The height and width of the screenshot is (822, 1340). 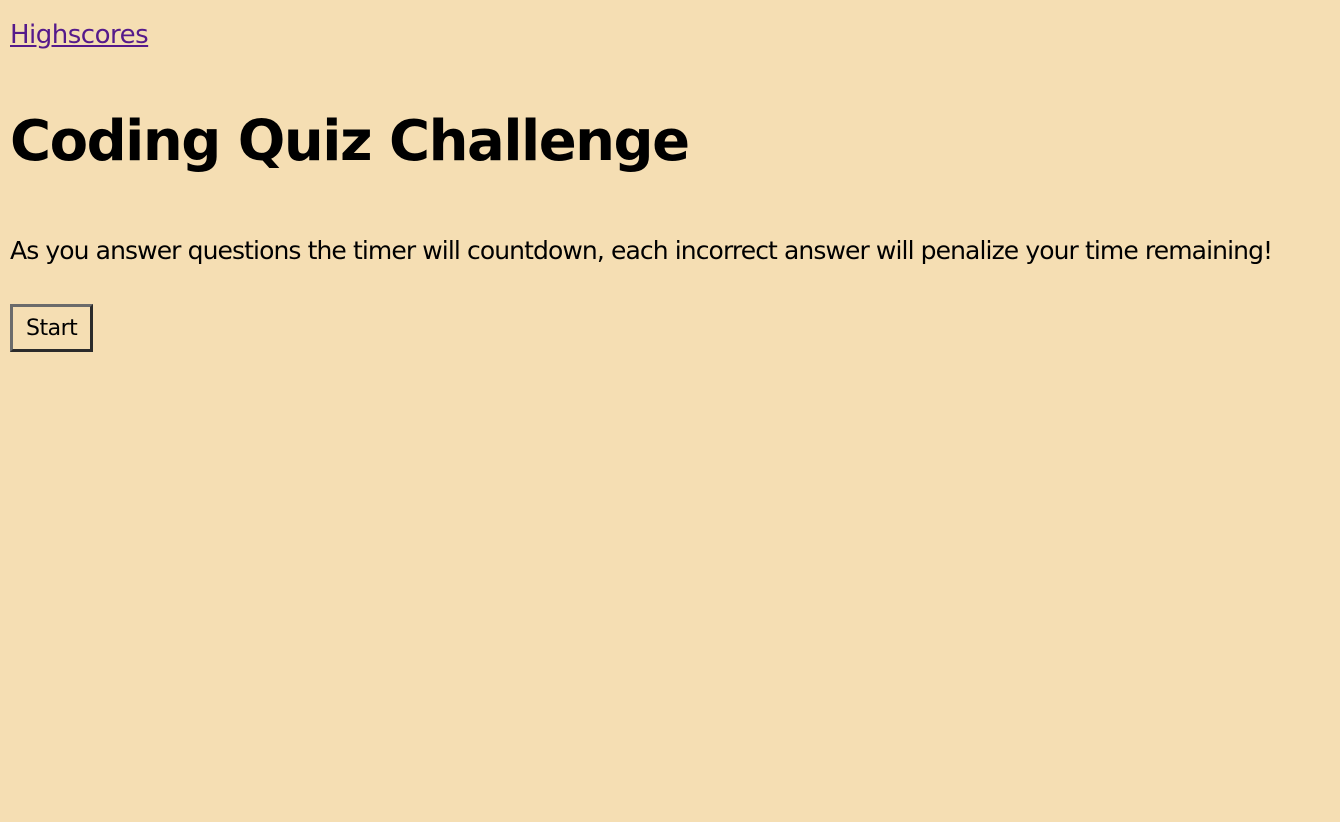 I want to click on page-title: Coding Quiz Challenge, so click(x=350, y=141).